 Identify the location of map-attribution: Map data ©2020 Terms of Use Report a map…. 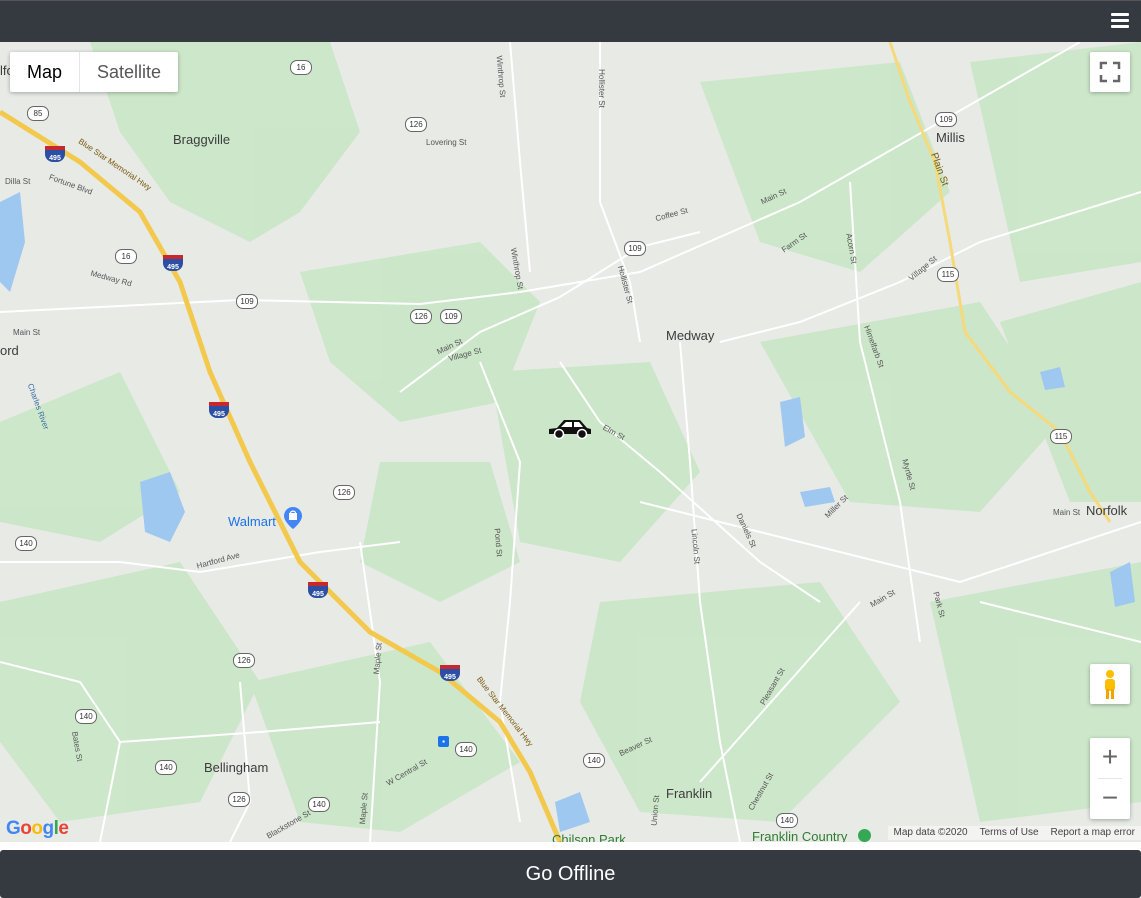
(1014, 833).